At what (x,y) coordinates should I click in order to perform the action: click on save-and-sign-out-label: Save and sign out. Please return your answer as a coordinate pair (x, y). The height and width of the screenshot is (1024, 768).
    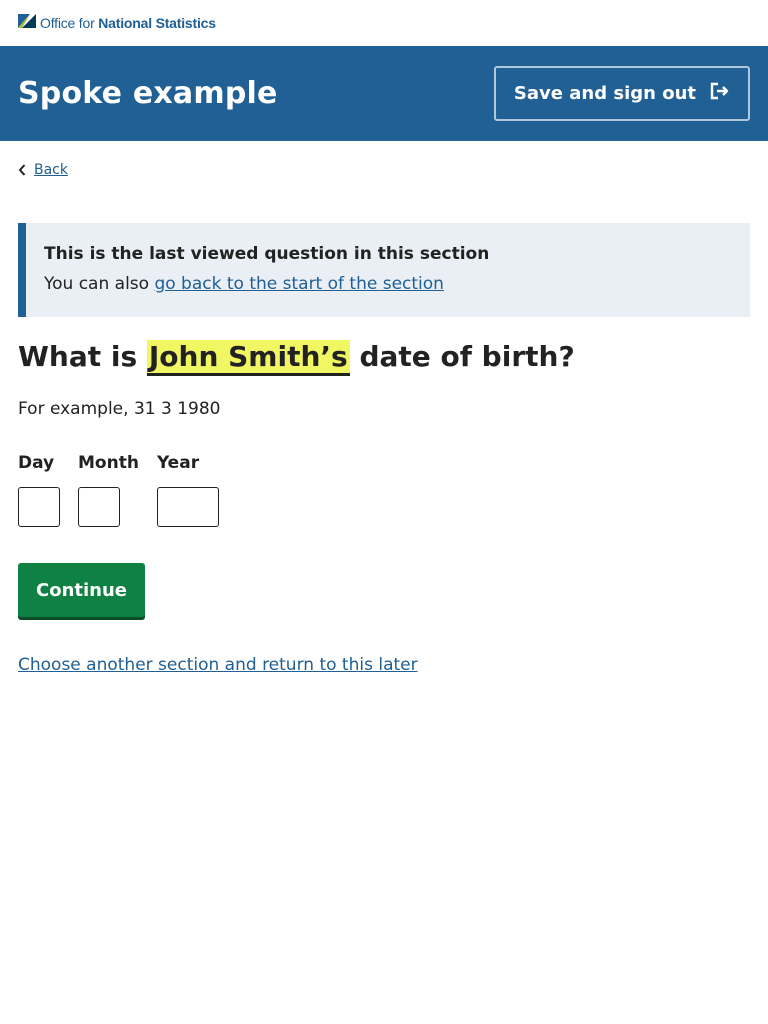
    Looking at the image, I should click on (604, 93).